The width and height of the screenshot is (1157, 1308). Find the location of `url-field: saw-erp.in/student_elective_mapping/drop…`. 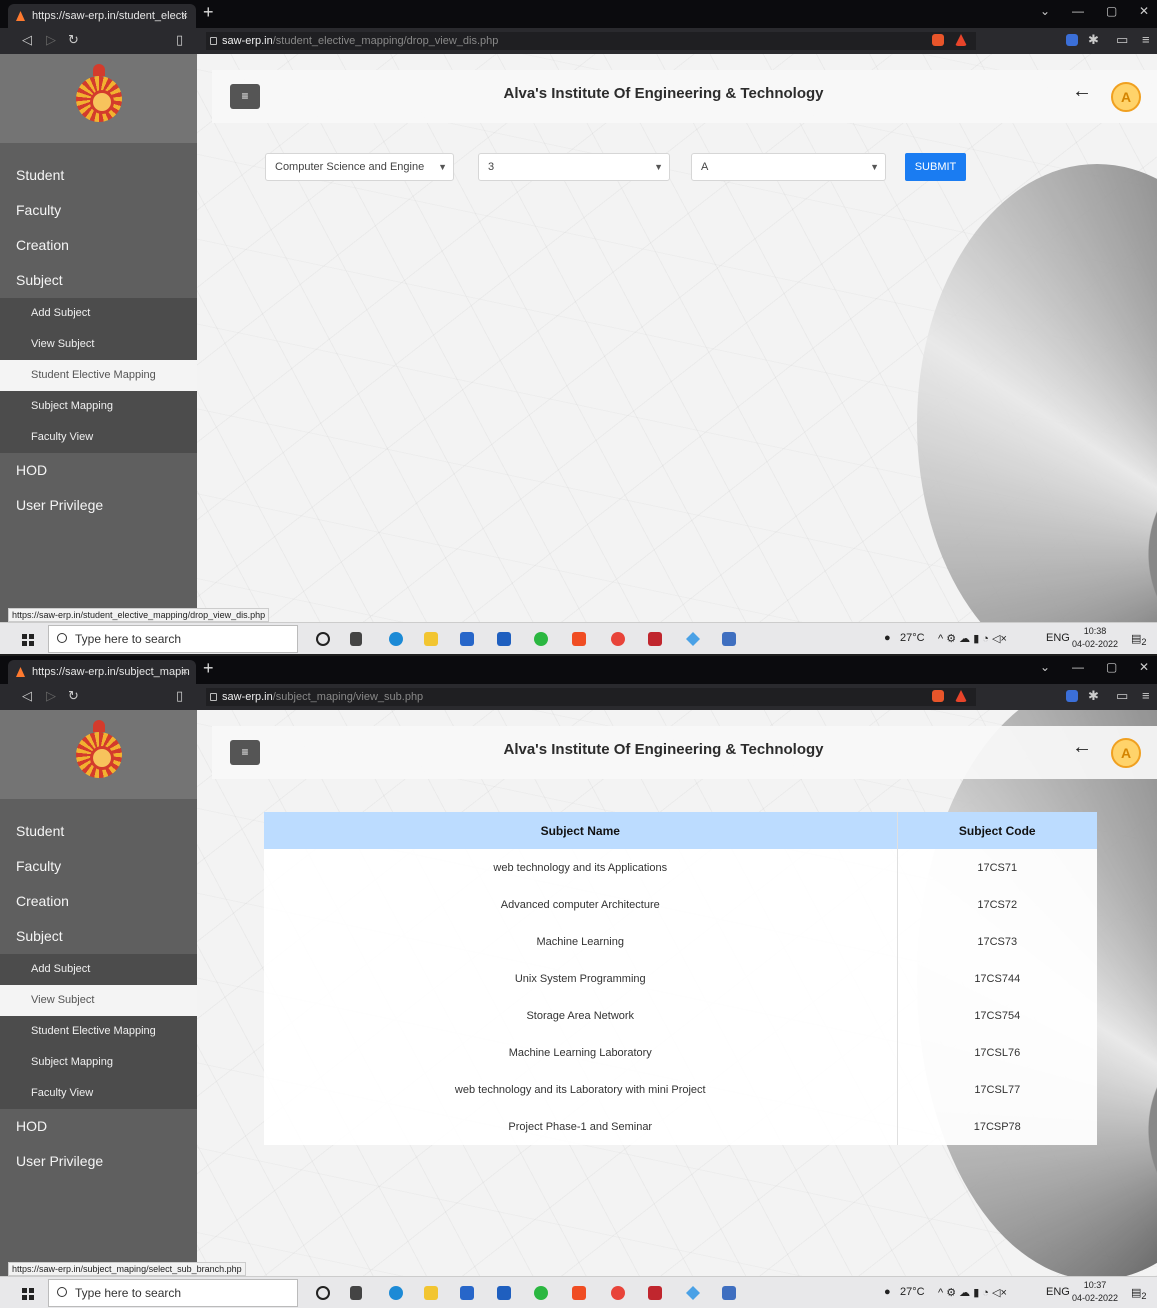

url-field: saw-erp.in/student_elective_mapping/drop… is located at coordinates (591, 41).